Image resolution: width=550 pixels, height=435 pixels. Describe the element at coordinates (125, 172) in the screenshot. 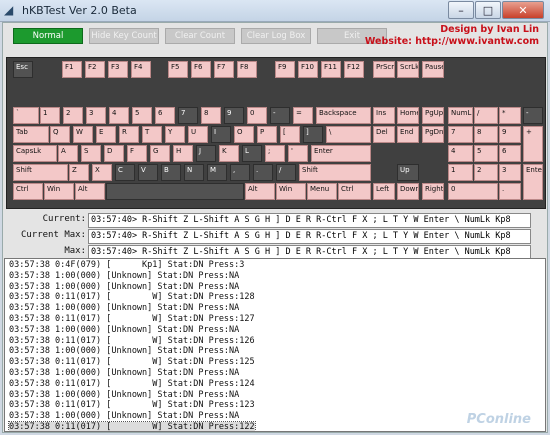

I see `key: C` at that location.